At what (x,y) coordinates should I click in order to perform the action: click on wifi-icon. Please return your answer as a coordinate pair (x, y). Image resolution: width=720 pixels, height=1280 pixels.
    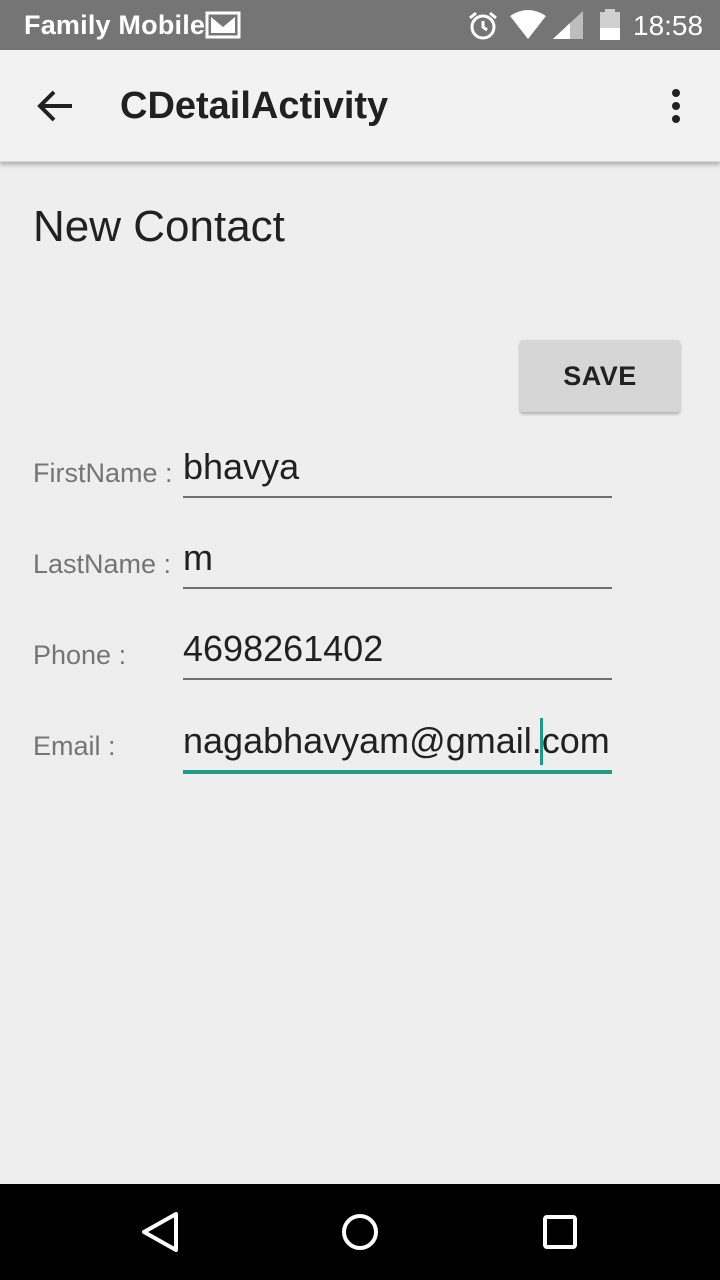
    Looking at the image, I should click on (528, 27).